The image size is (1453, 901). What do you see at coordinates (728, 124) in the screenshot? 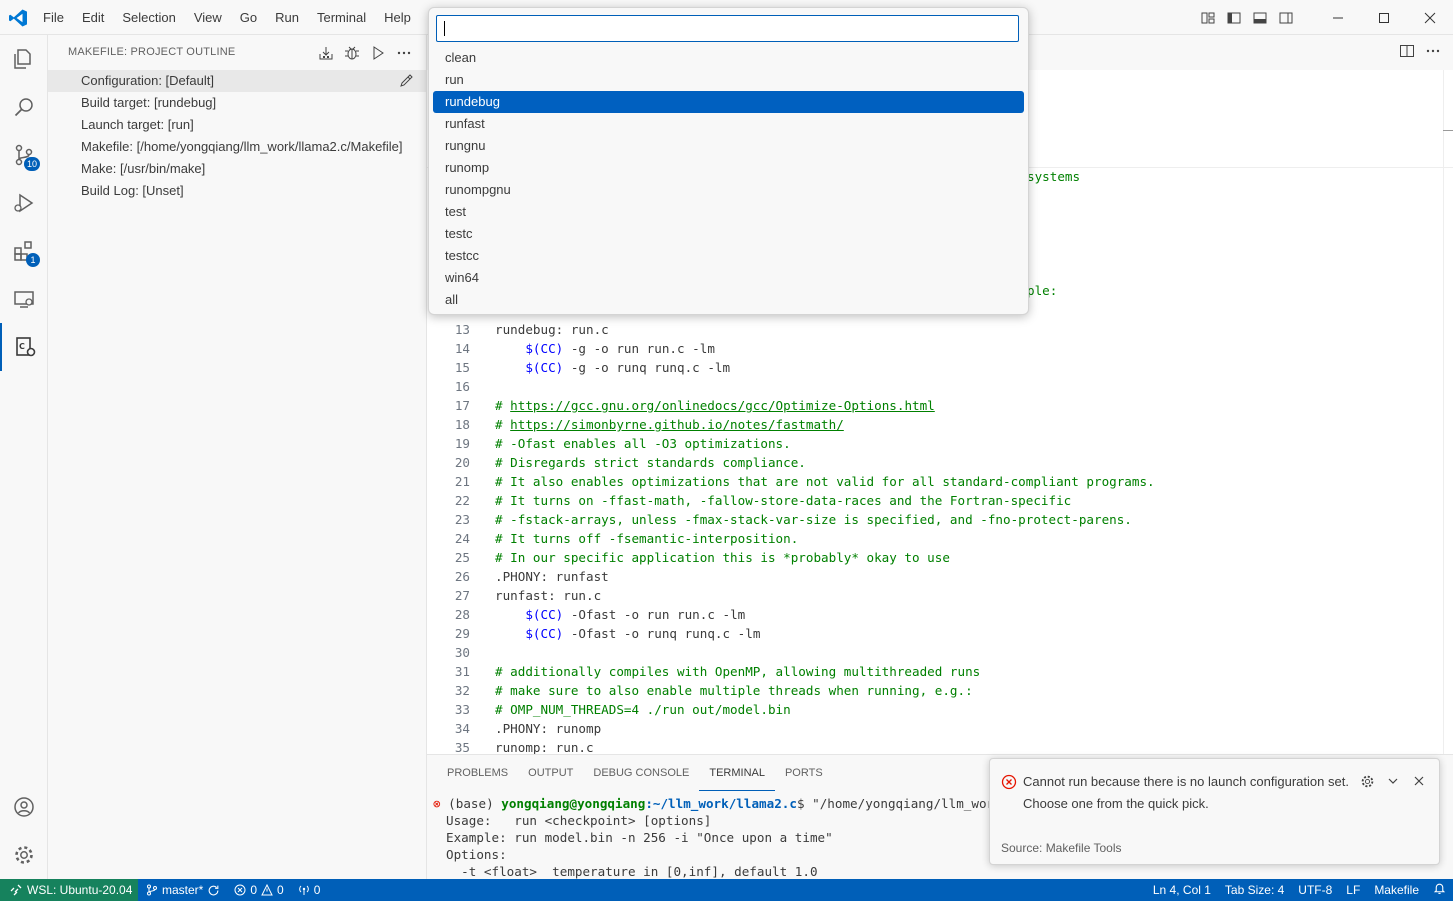
I see `quick-pick-item: runfast` at bounding box center [728, 124].